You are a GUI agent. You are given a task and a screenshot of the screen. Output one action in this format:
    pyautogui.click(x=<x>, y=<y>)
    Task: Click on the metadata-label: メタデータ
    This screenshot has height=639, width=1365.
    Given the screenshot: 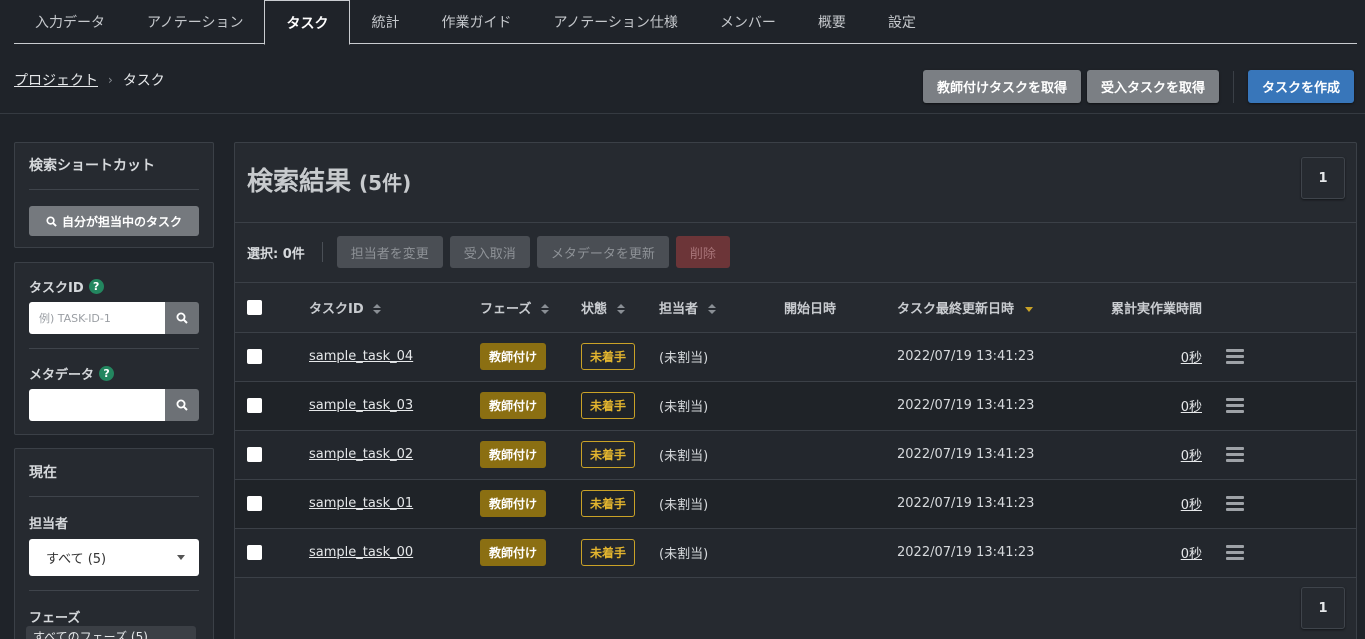 What is the action you would take?
    pyautogui.click(x=62, y=375)
    